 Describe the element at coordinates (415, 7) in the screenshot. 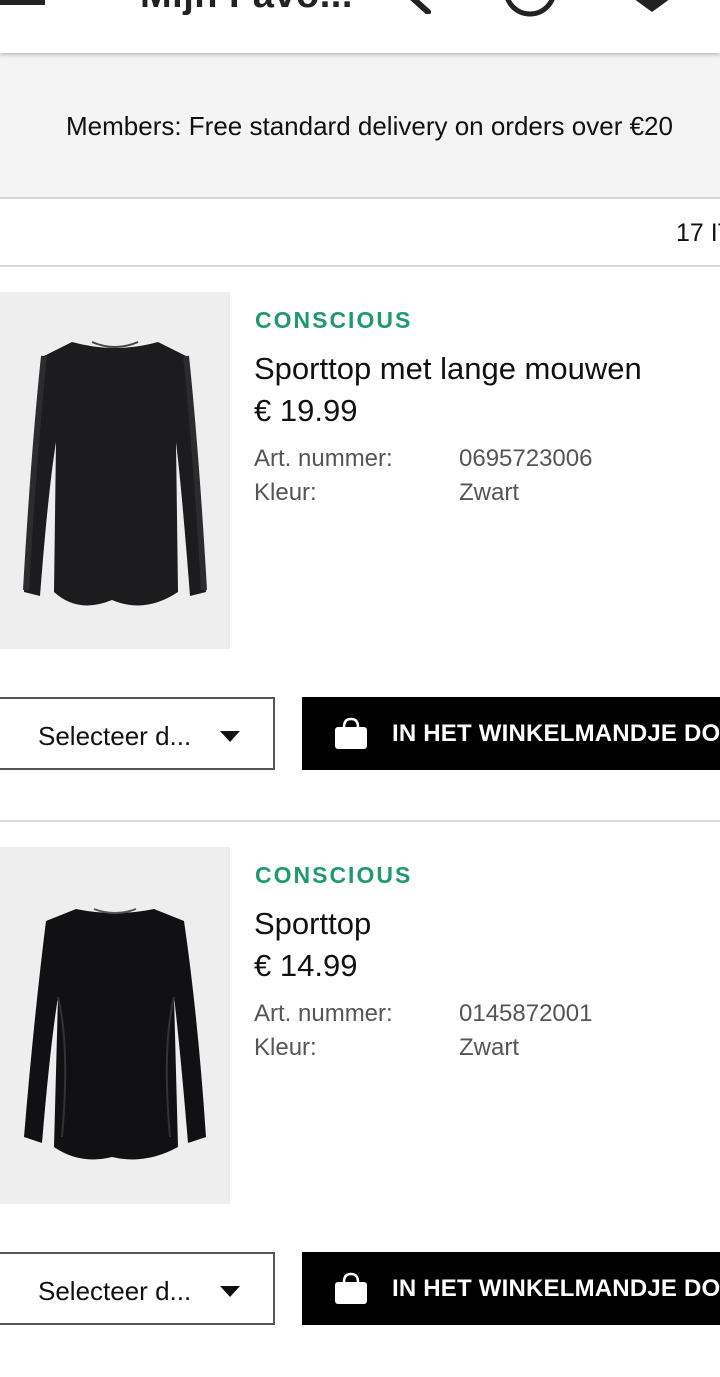

I see `search-icon` at that location.